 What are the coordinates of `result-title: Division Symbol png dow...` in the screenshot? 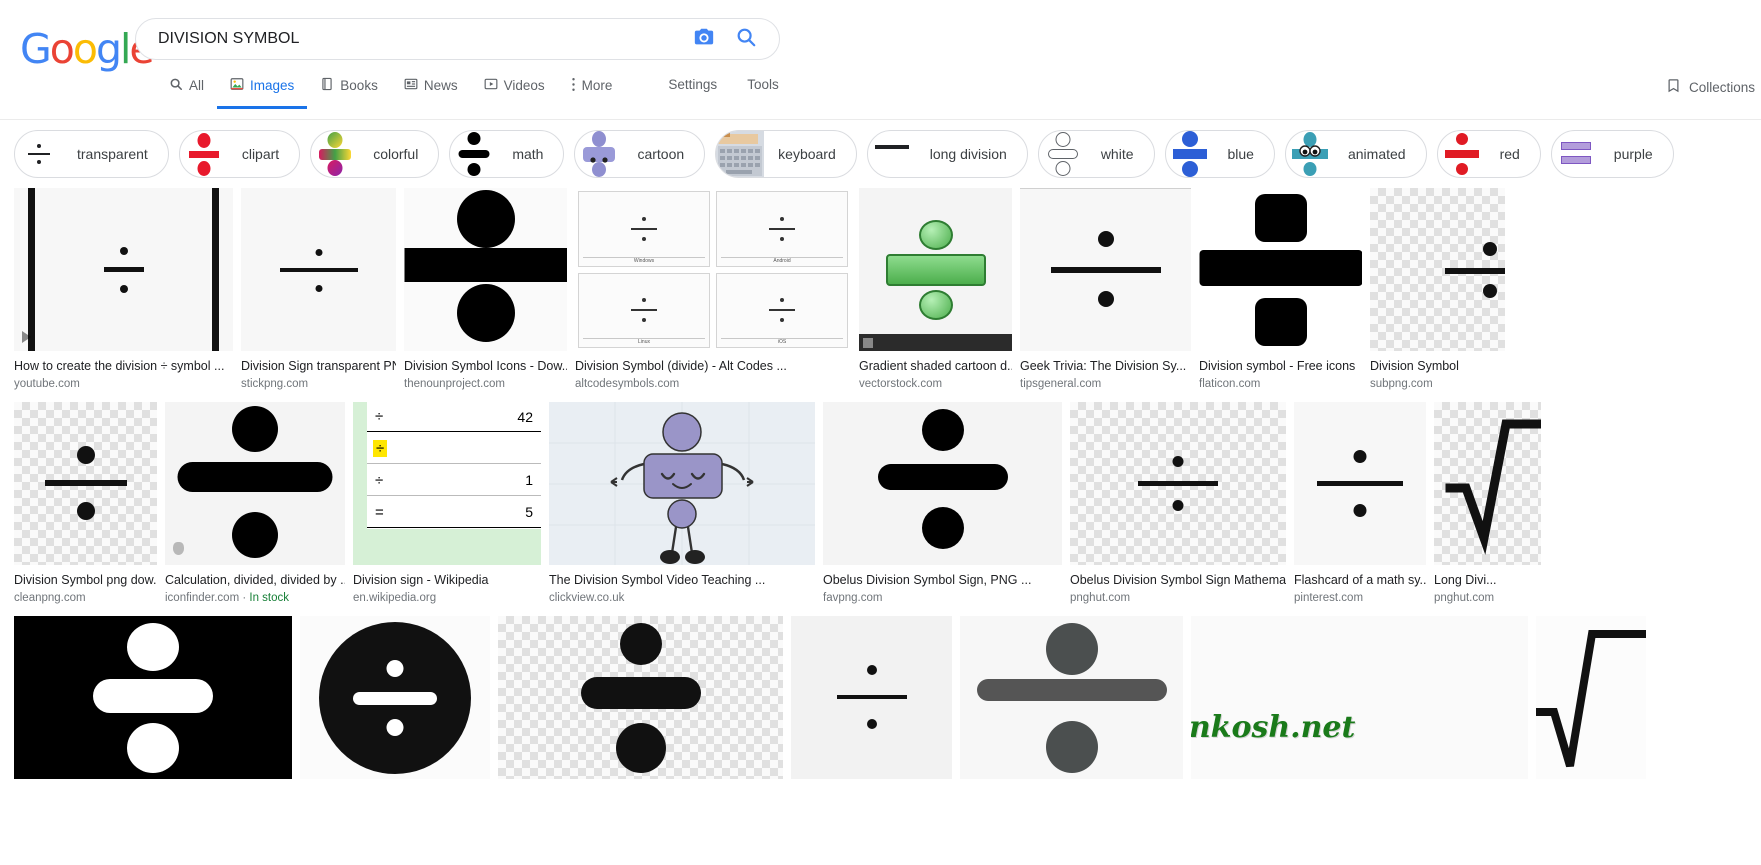 It's located at (85, 580).